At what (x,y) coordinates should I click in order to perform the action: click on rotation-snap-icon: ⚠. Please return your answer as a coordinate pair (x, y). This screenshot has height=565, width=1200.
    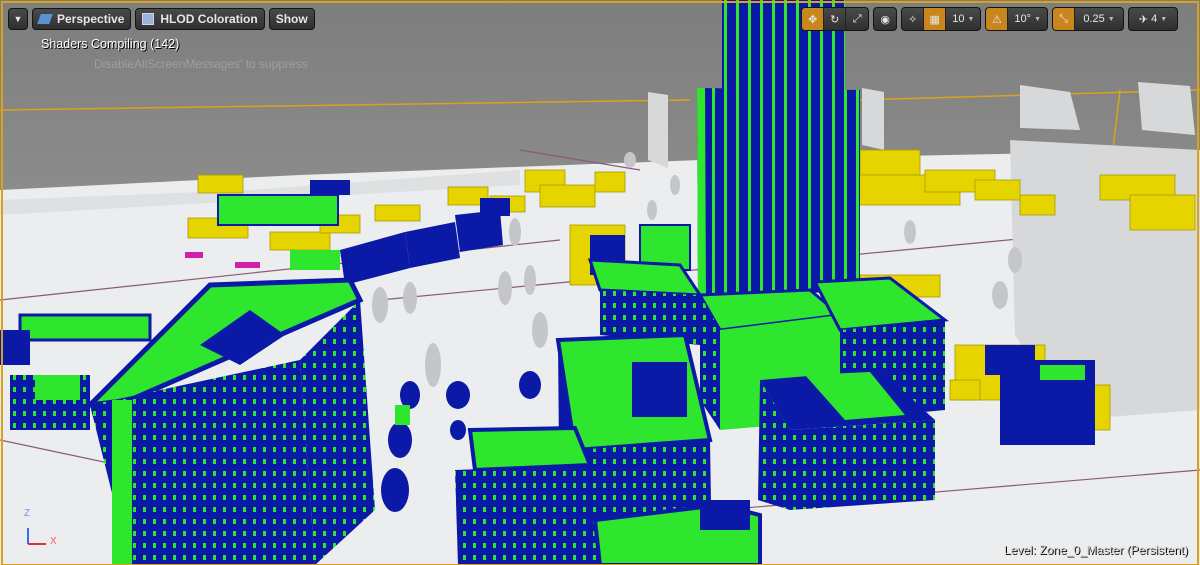
    Looking at the image, I should click on (997, 19).